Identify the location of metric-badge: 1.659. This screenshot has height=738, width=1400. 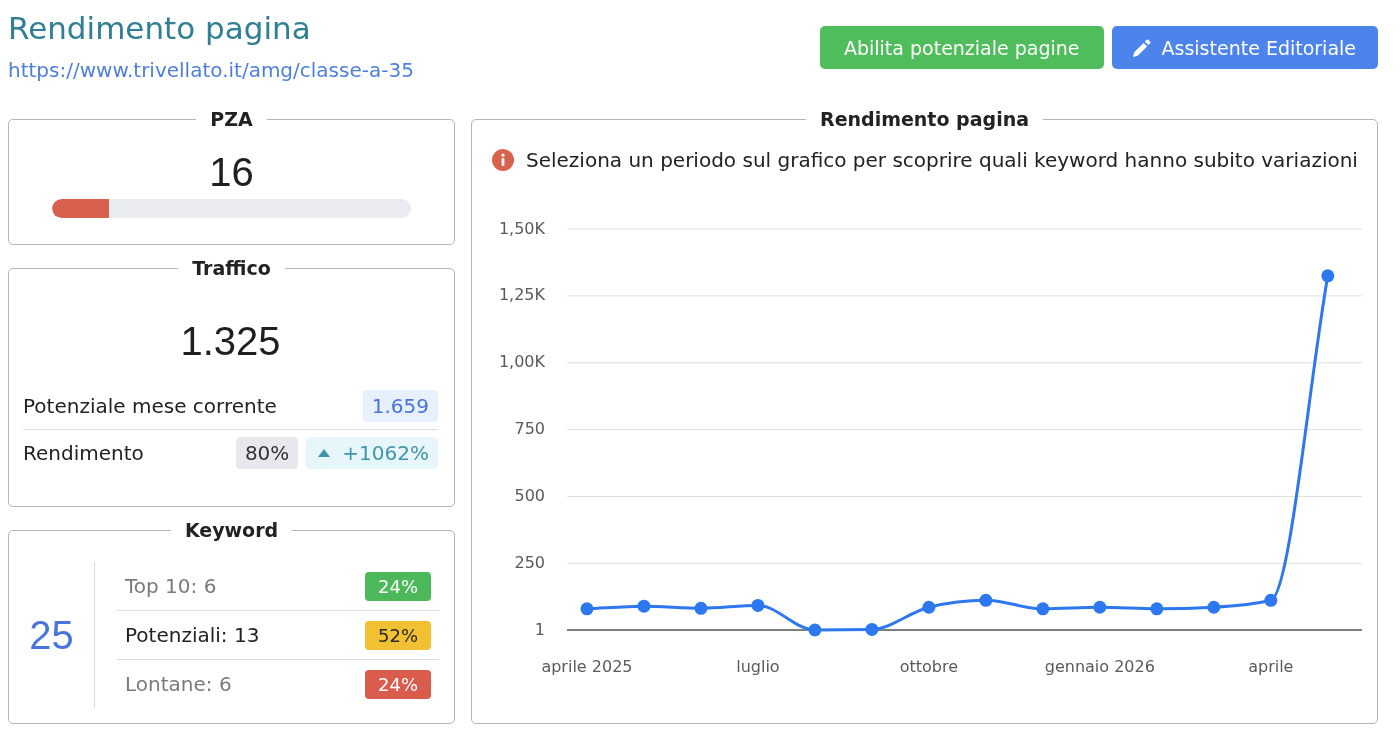
(400, 406).